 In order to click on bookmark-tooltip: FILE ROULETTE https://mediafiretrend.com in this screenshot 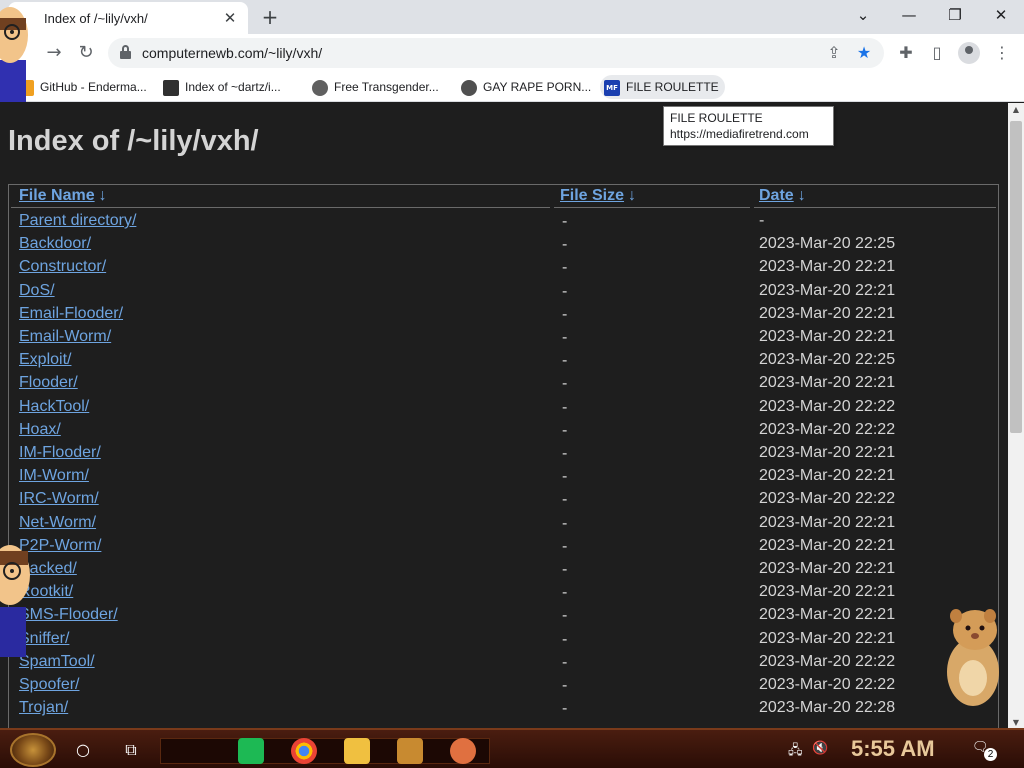, I will do `click(748, 126)`.